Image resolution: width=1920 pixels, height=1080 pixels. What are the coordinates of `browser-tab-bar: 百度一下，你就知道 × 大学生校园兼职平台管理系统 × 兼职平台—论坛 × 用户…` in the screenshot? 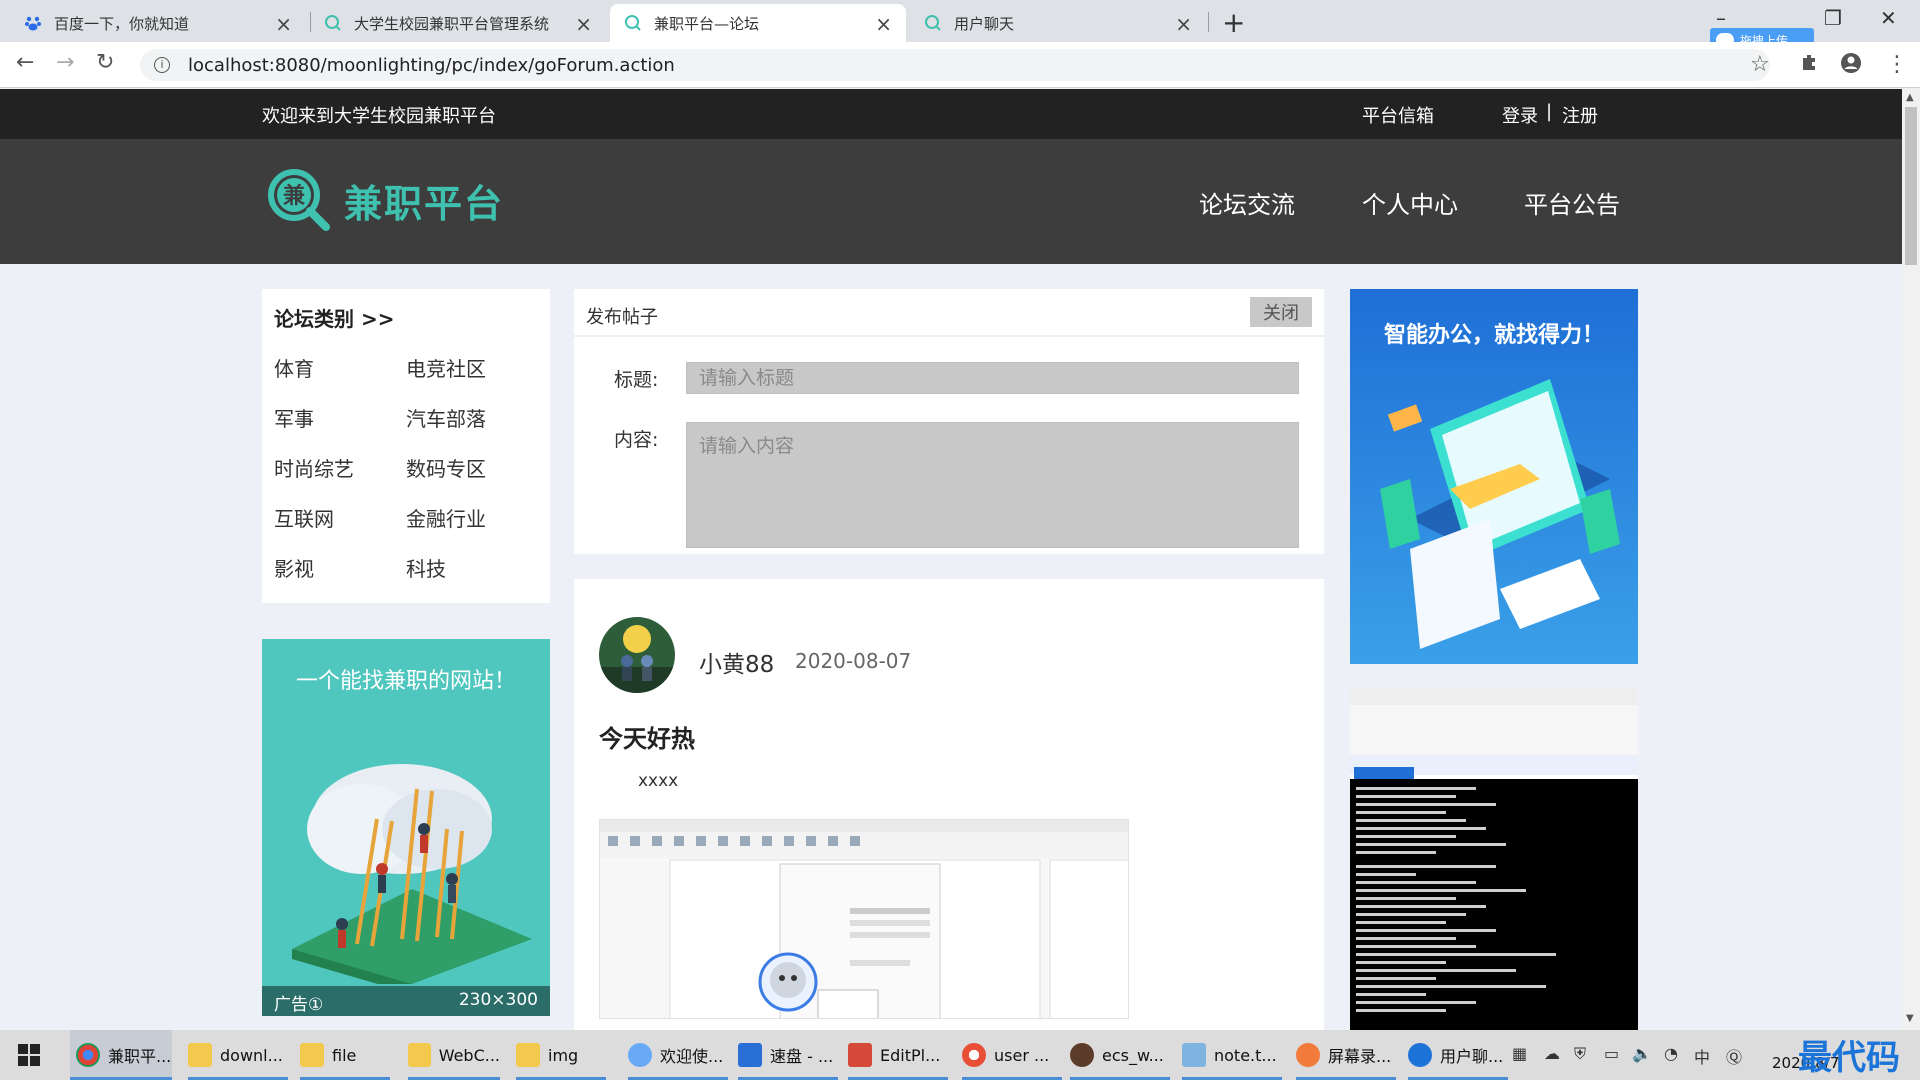 It's located at (960, 26).